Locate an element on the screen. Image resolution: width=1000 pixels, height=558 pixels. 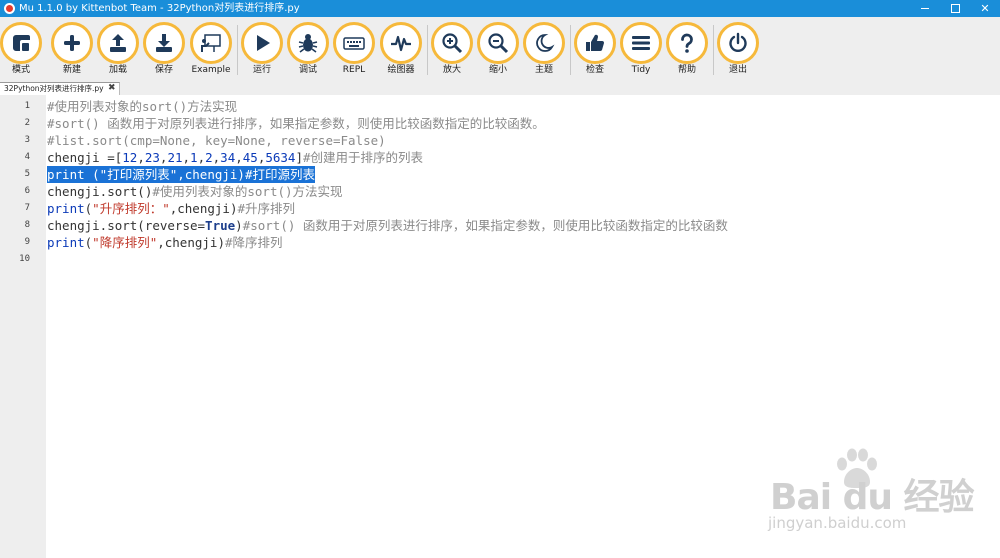
code-token: chengji.sort() is located at coordinates (100, 191).